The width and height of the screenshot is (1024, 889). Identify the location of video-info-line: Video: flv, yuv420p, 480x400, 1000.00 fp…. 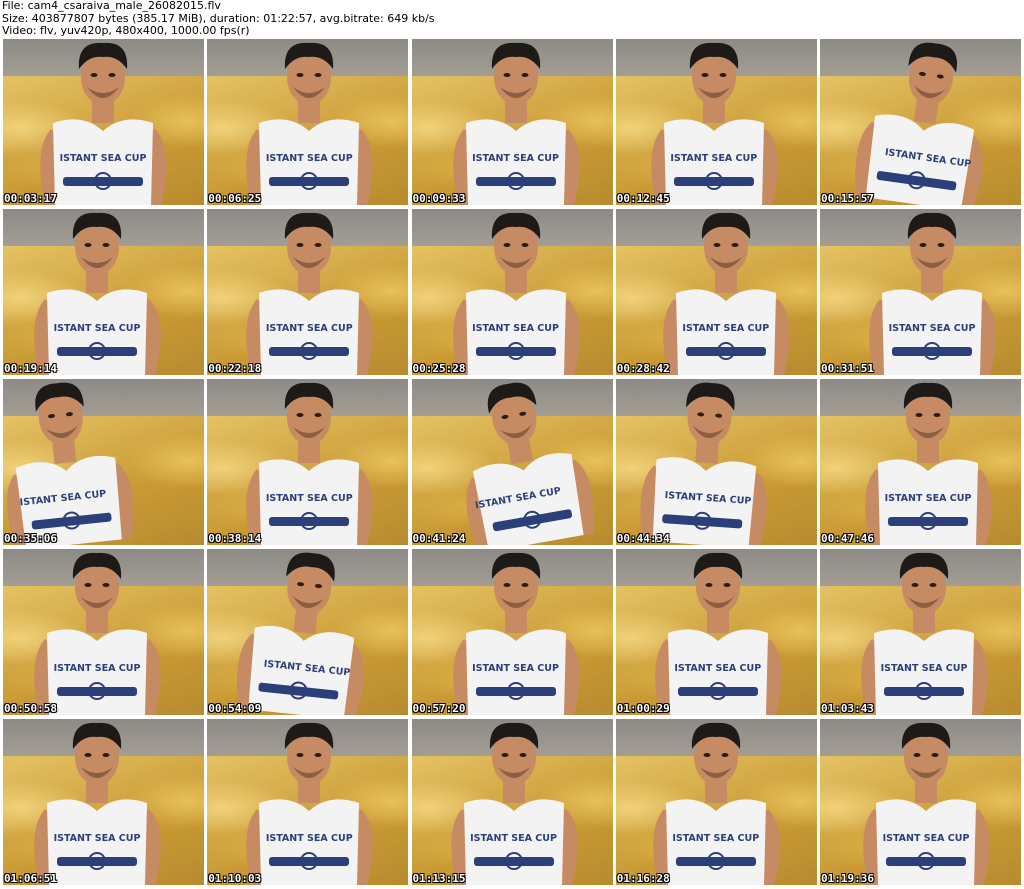
(126, 30).